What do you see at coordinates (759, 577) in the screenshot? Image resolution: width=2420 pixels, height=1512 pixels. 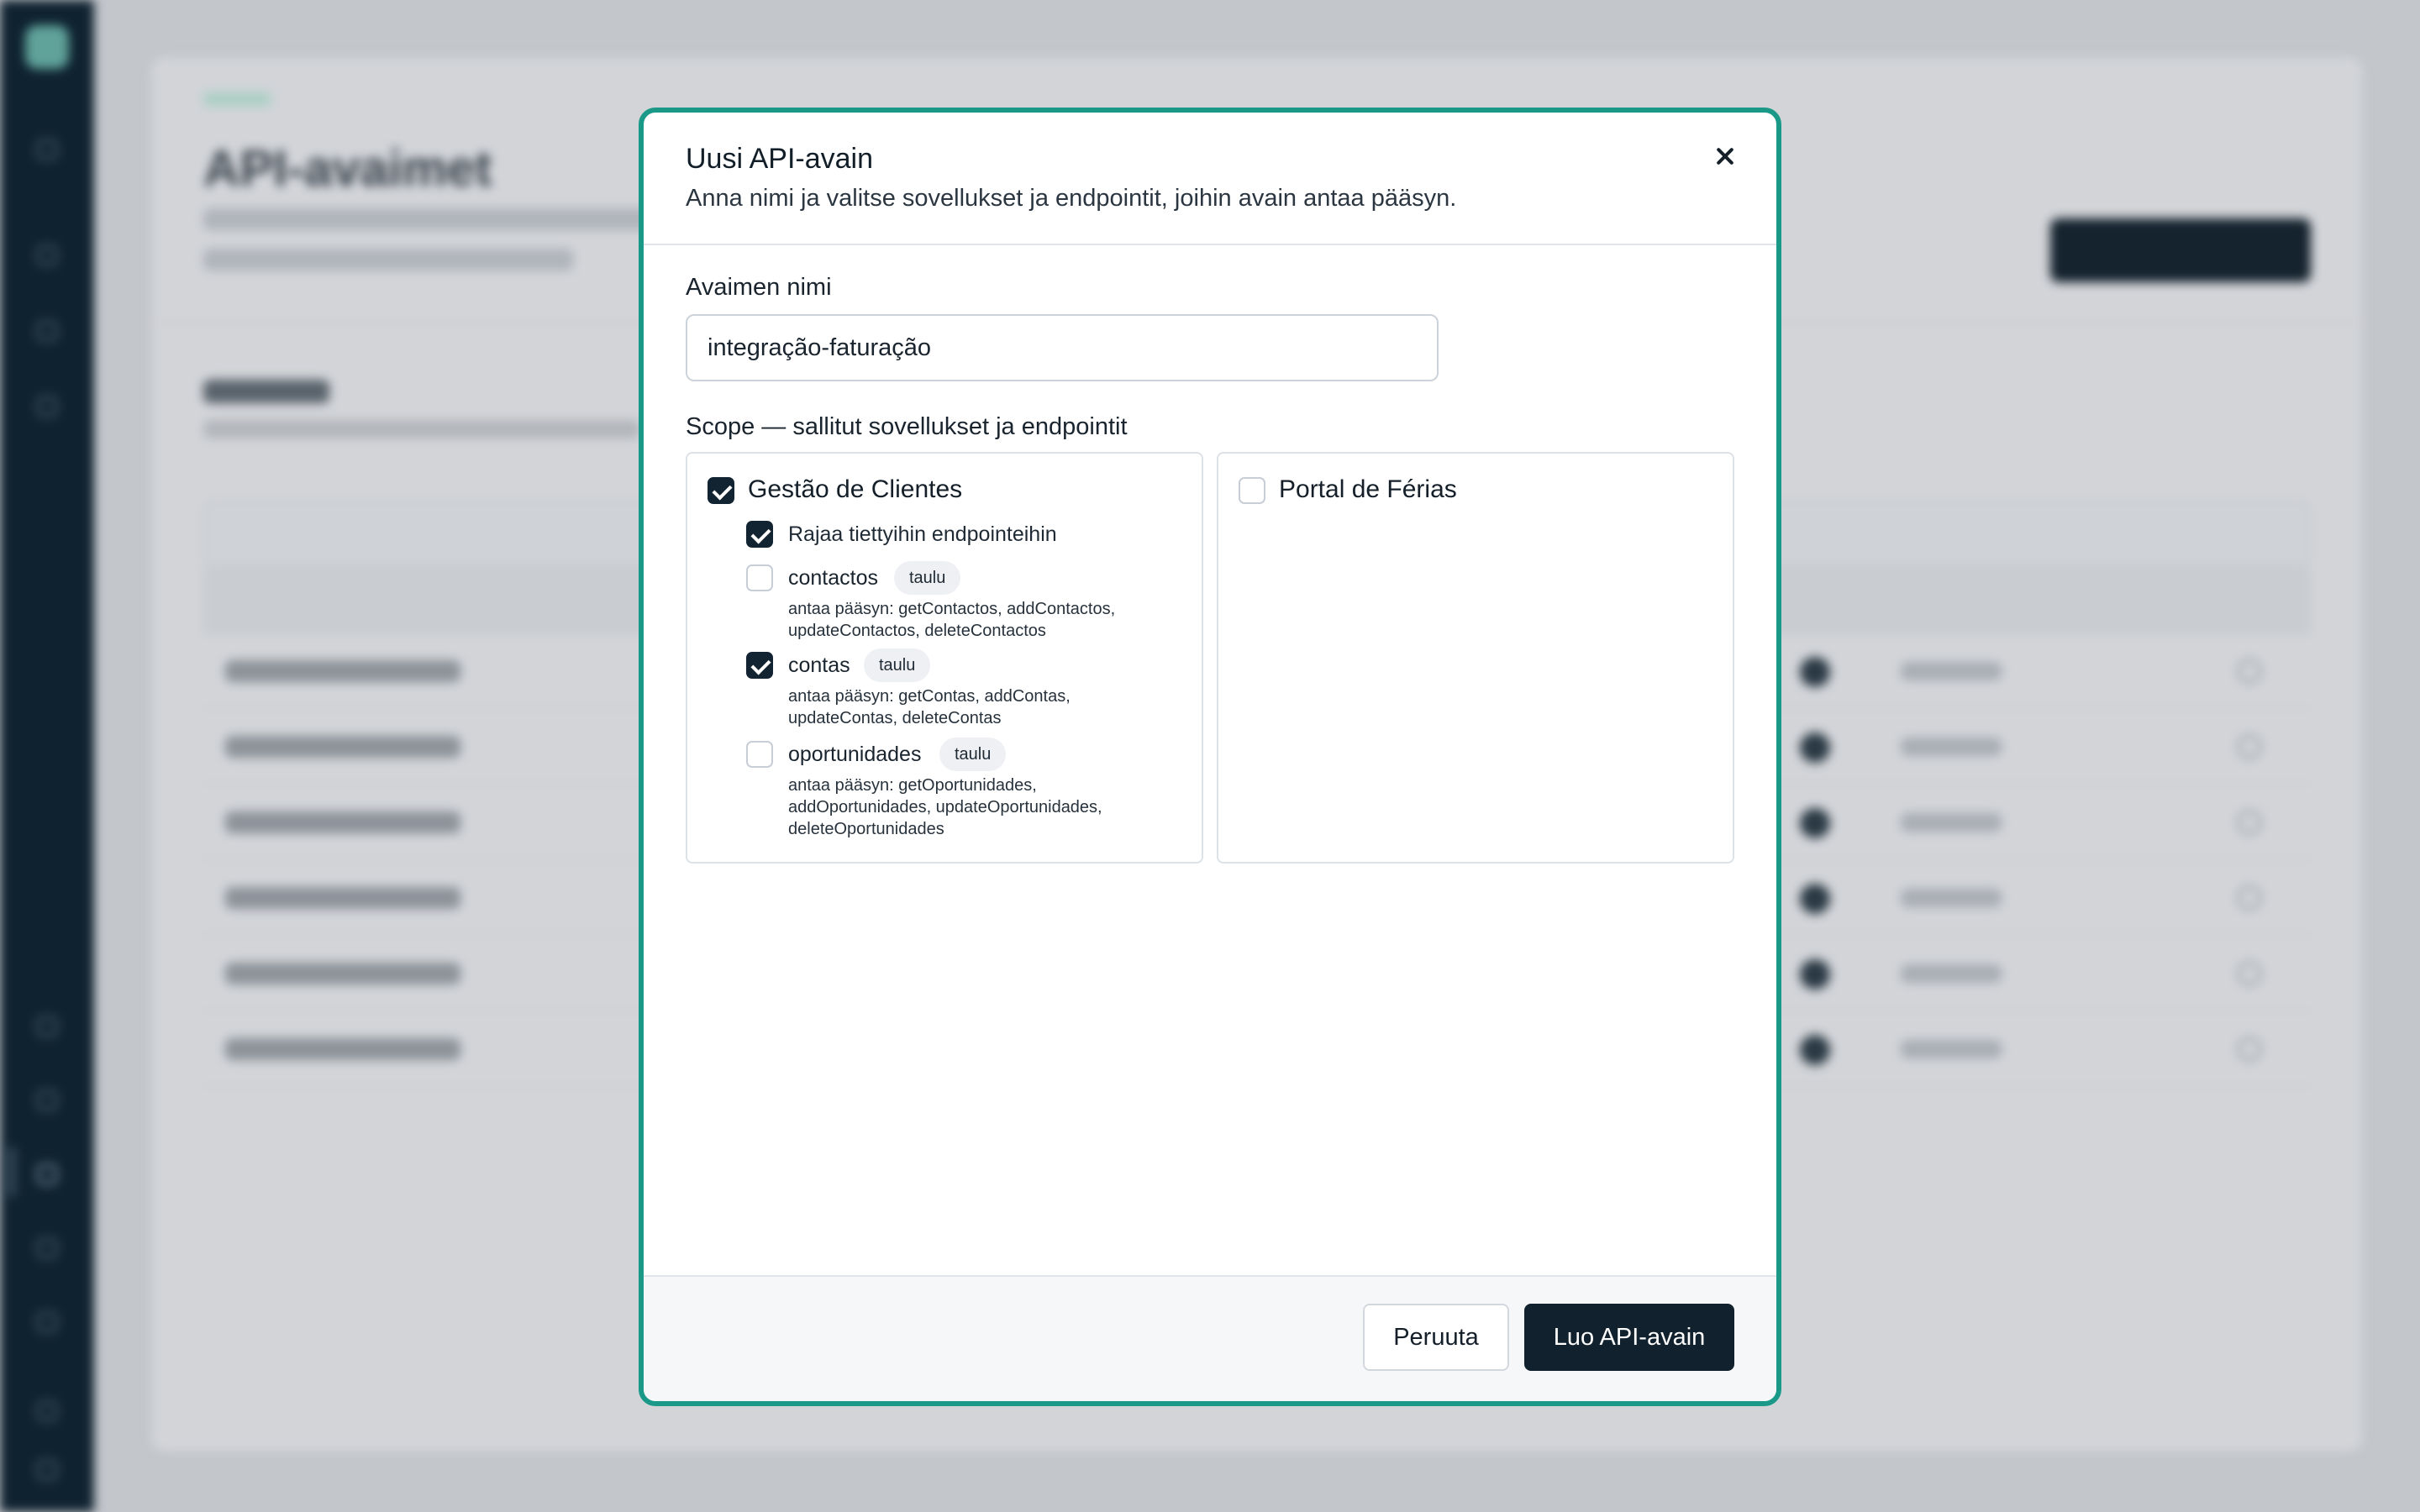 I see `endpoint-checkbox-contactos` at bounding box center [759, 577].